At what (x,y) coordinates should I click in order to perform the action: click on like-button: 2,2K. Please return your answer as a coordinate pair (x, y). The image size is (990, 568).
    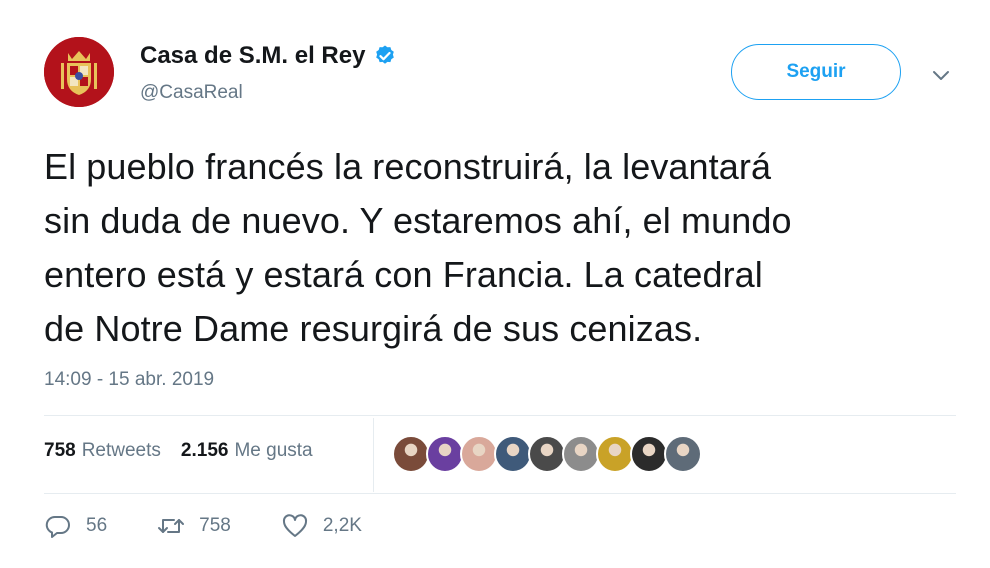
    Looking at the image, I should click on (321, 526).